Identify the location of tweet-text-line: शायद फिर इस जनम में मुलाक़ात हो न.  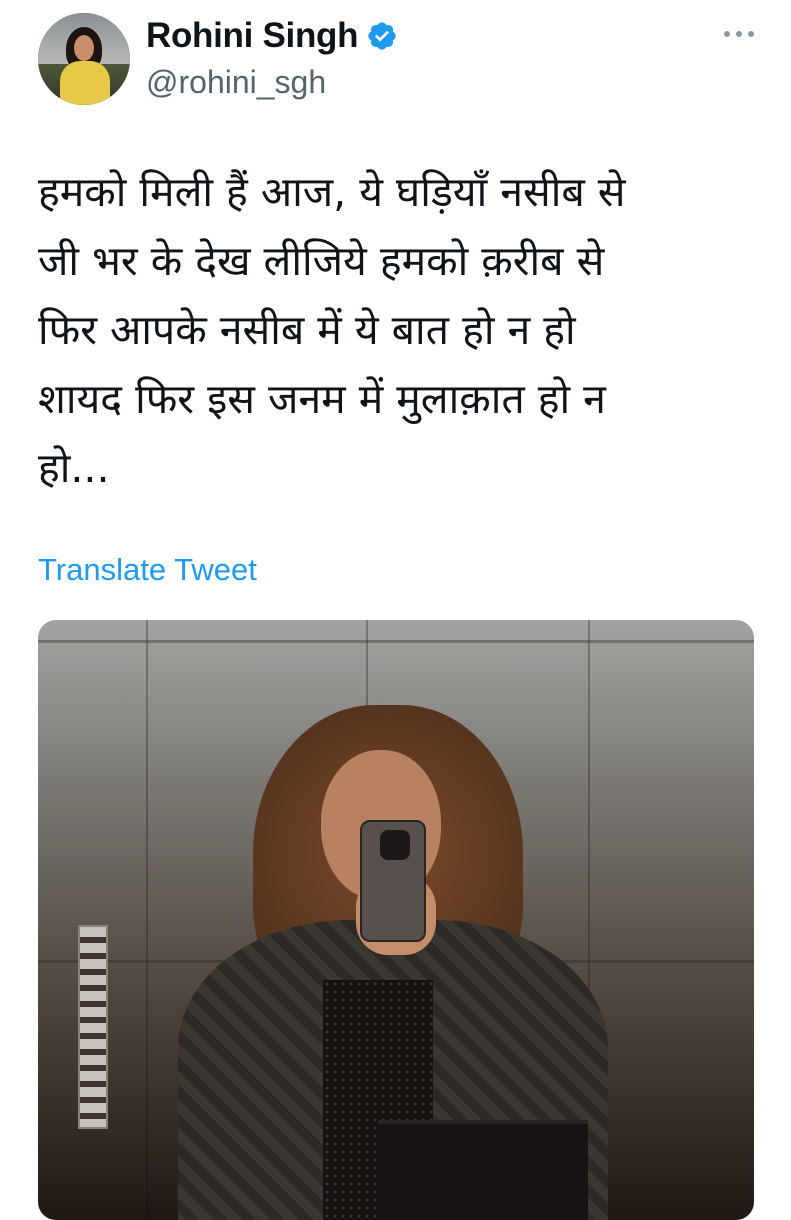
(322, 399).